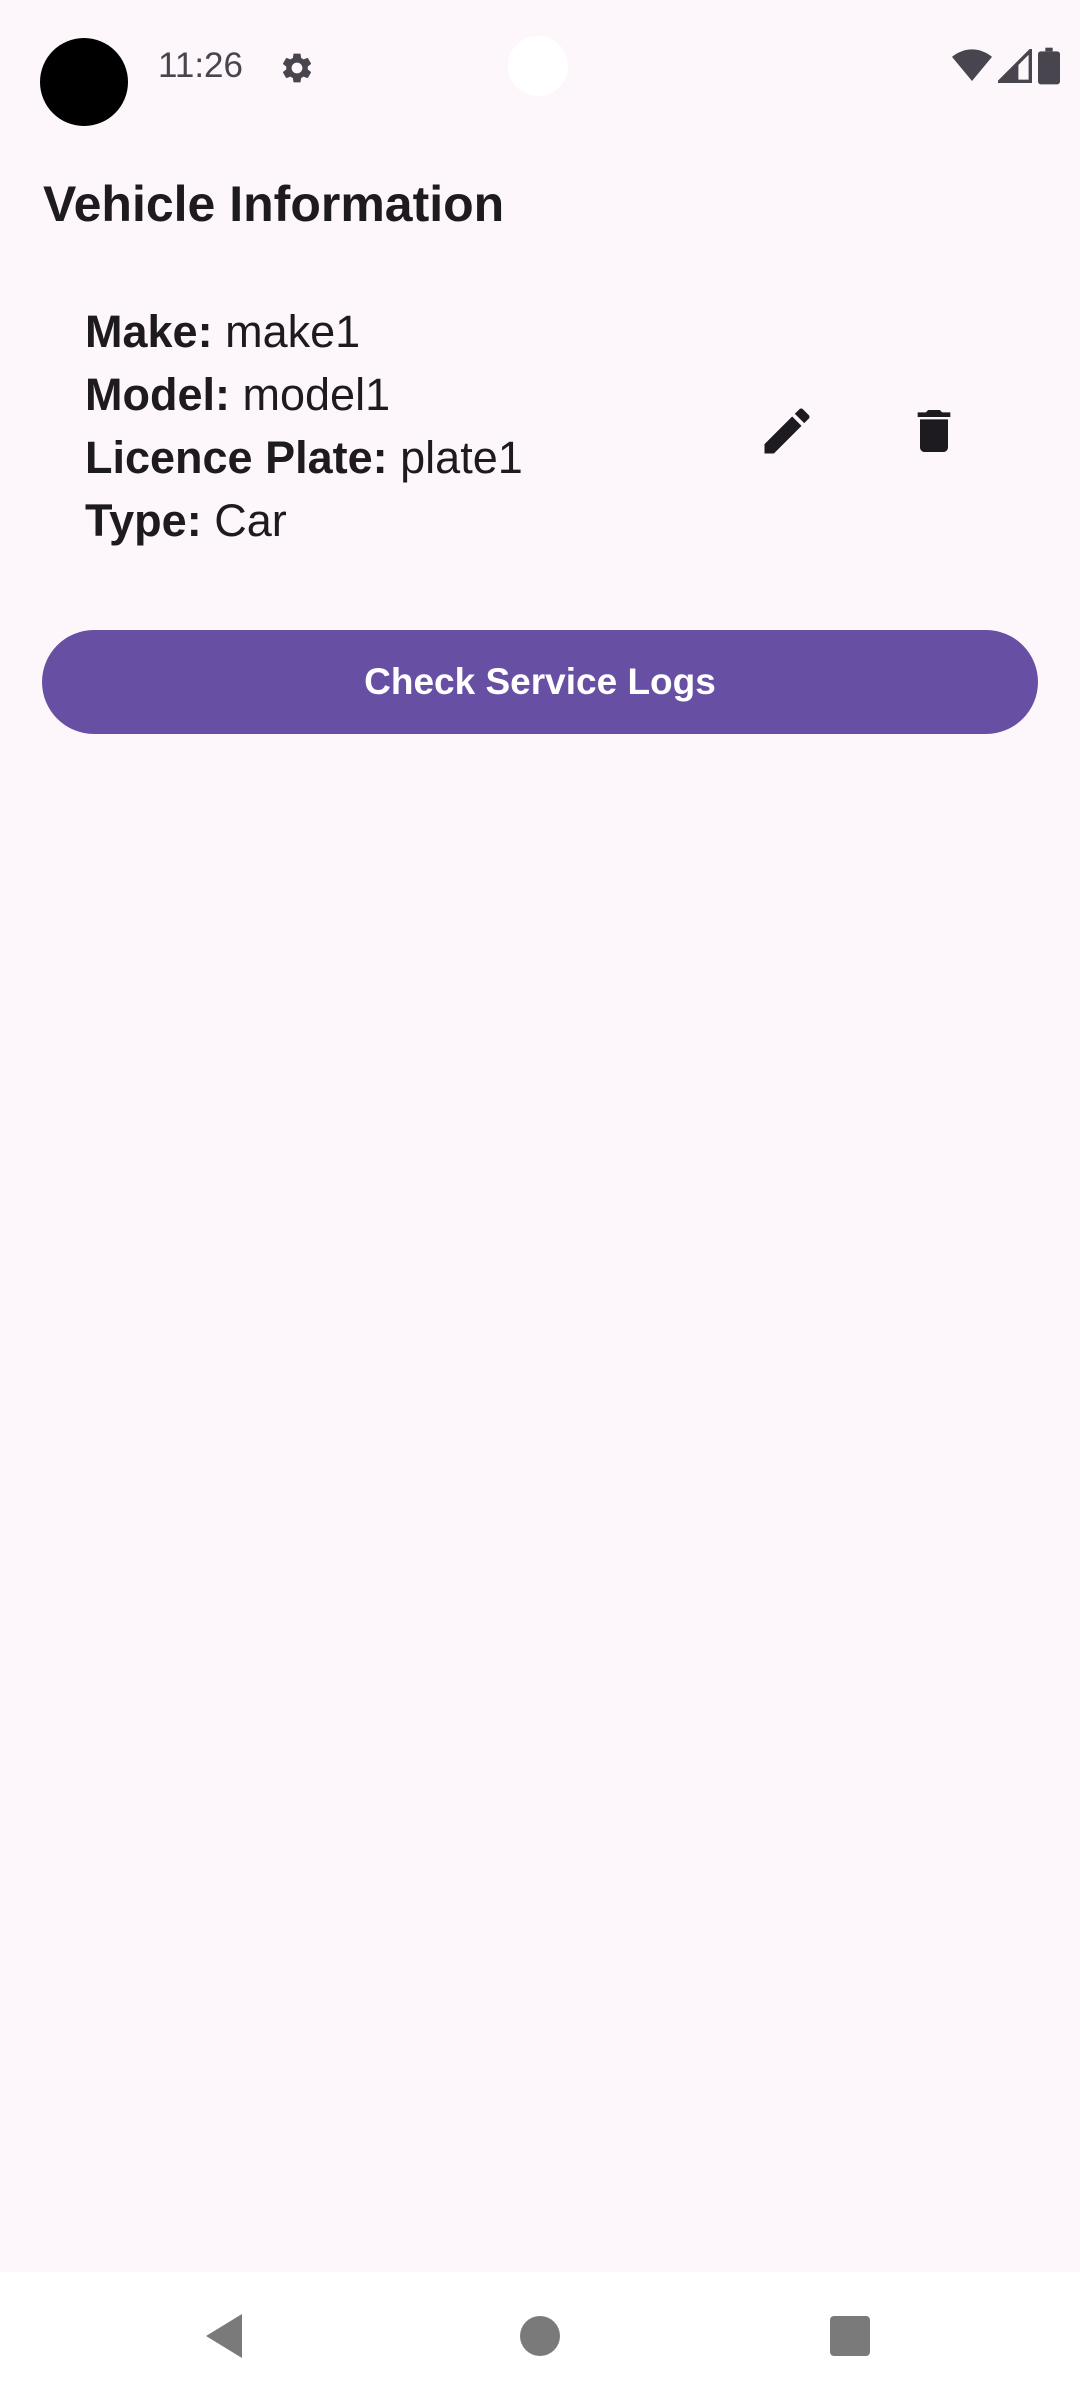 This screenshot has height=2400, width=1080. I want to click on make-value: make1, so click(293, 331).